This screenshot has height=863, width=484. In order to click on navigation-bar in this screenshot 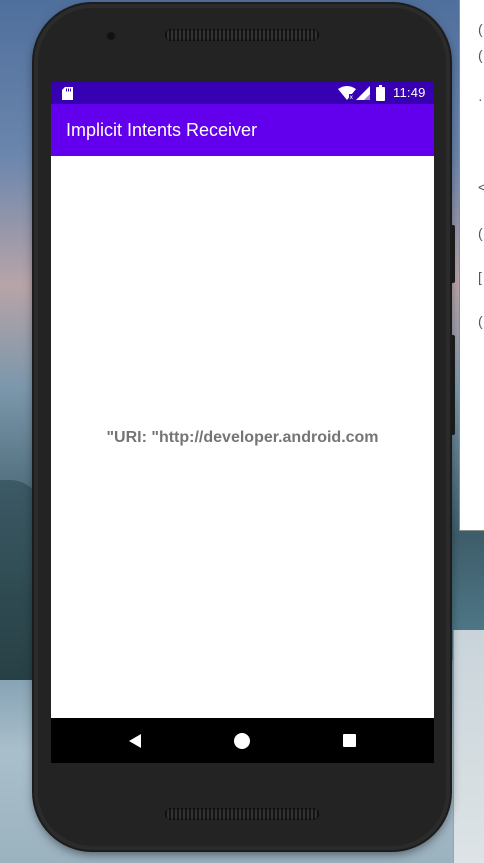, I will do `click(242, 740)`.